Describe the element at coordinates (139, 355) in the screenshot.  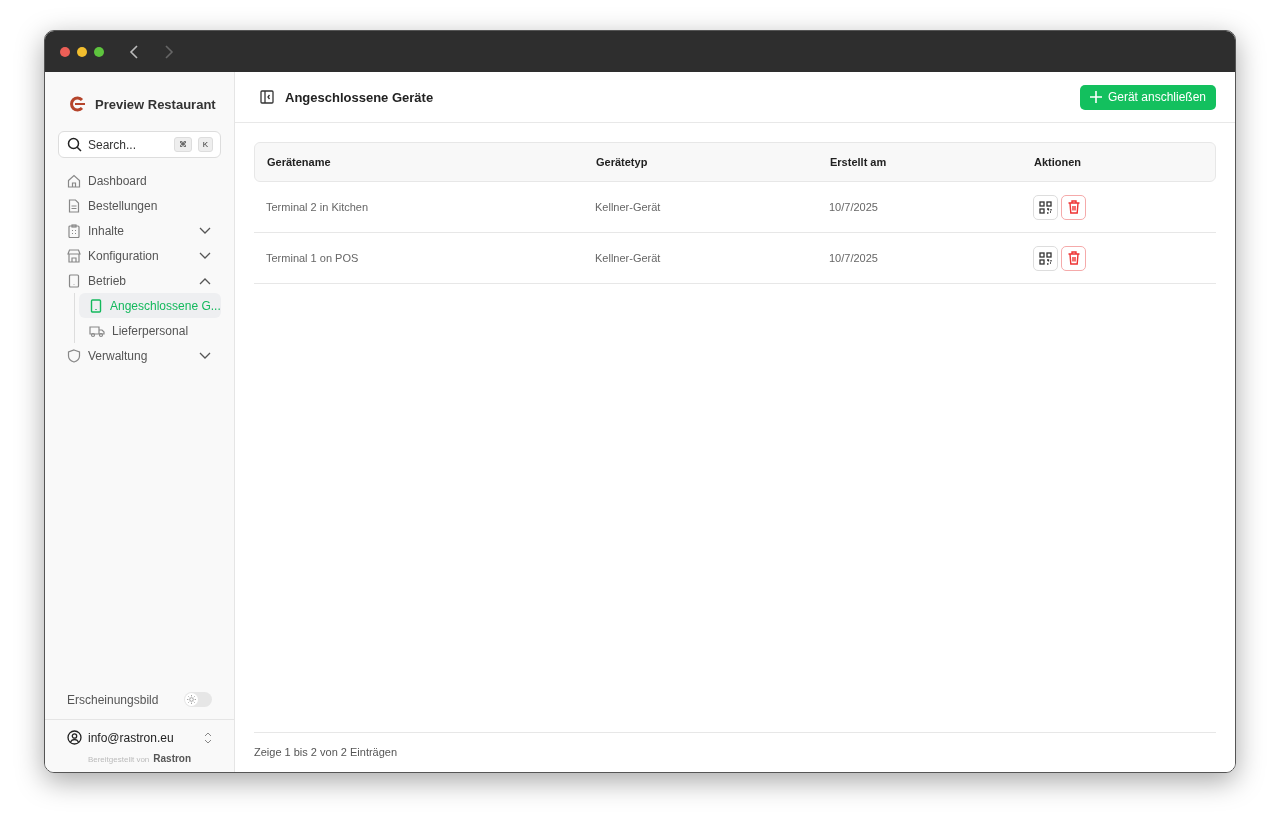
I see `sidebar-item: Verwaltung` at that location.